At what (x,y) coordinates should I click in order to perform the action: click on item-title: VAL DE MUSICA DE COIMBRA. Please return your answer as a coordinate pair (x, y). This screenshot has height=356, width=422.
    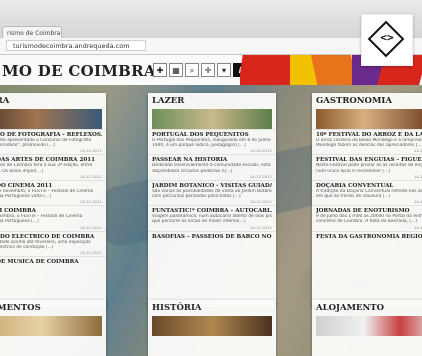
    Looking at the image, I should click on (51, 262).